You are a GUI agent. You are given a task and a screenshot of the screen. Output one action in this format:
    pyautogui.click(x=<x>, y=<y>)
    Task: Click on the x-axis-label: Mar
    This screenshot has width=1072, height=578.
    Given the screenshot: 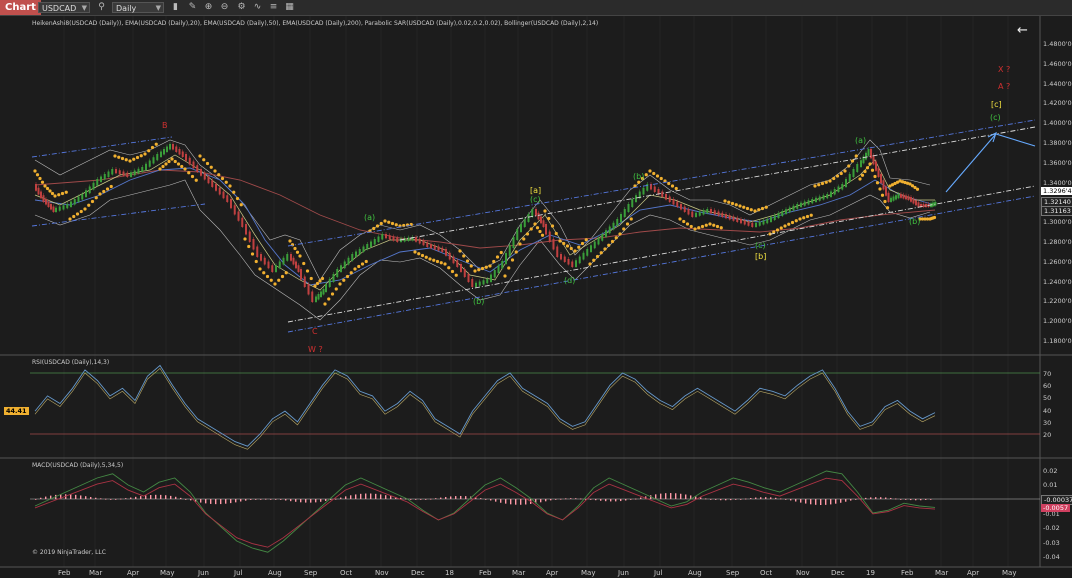 What is the action you would take?
    pyautogui.click(x=942, y=573)
    